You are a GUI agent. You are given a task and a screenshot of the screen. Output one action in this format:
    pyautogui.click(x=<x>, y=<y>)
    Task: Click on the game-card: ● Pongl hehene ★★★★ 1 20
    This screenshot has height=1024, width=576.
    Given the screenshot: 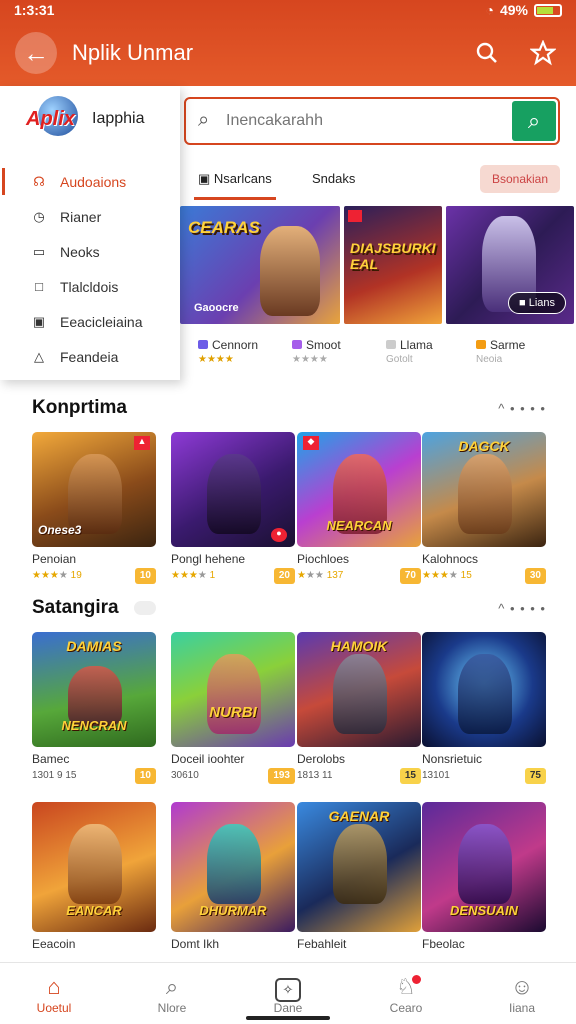 What is the action you would take?
    pyautogui.click(x=233, y=509)
    